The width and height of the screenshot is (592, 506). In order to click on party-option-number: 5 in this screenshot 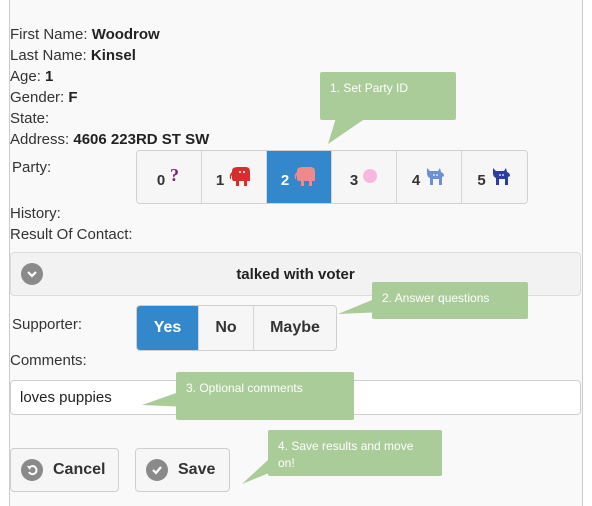, I will do `click(481, 180)`.